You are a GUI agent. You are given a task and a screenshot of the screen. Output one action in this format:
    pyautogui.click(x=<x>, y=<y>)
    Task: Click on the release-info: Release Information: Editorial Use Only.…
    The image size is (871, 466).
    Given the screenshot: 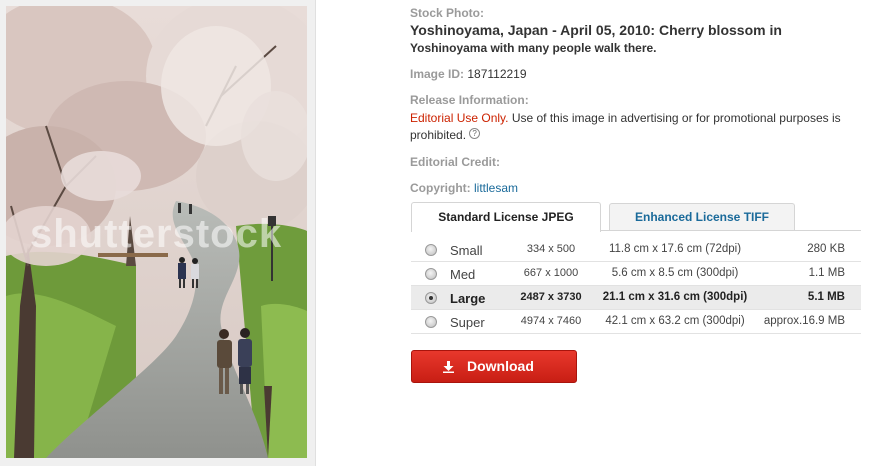 What is the action you would take?
    pyautogui.click(x=635, y=118)
    